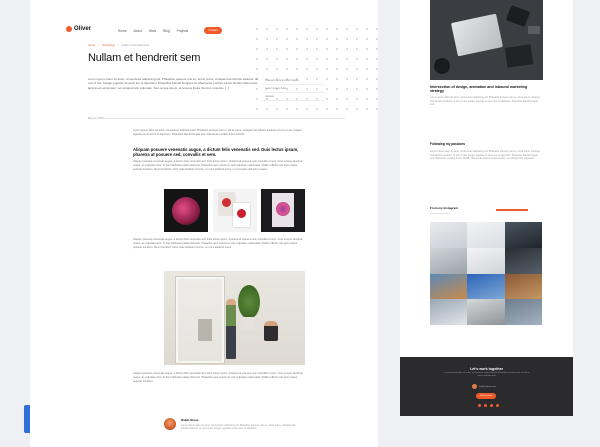 The height and width of the screenshot is (447, 600). Describe the element at coordinates (448, 144) in the screenshot. I see `section-title: Following my passions` at that location.